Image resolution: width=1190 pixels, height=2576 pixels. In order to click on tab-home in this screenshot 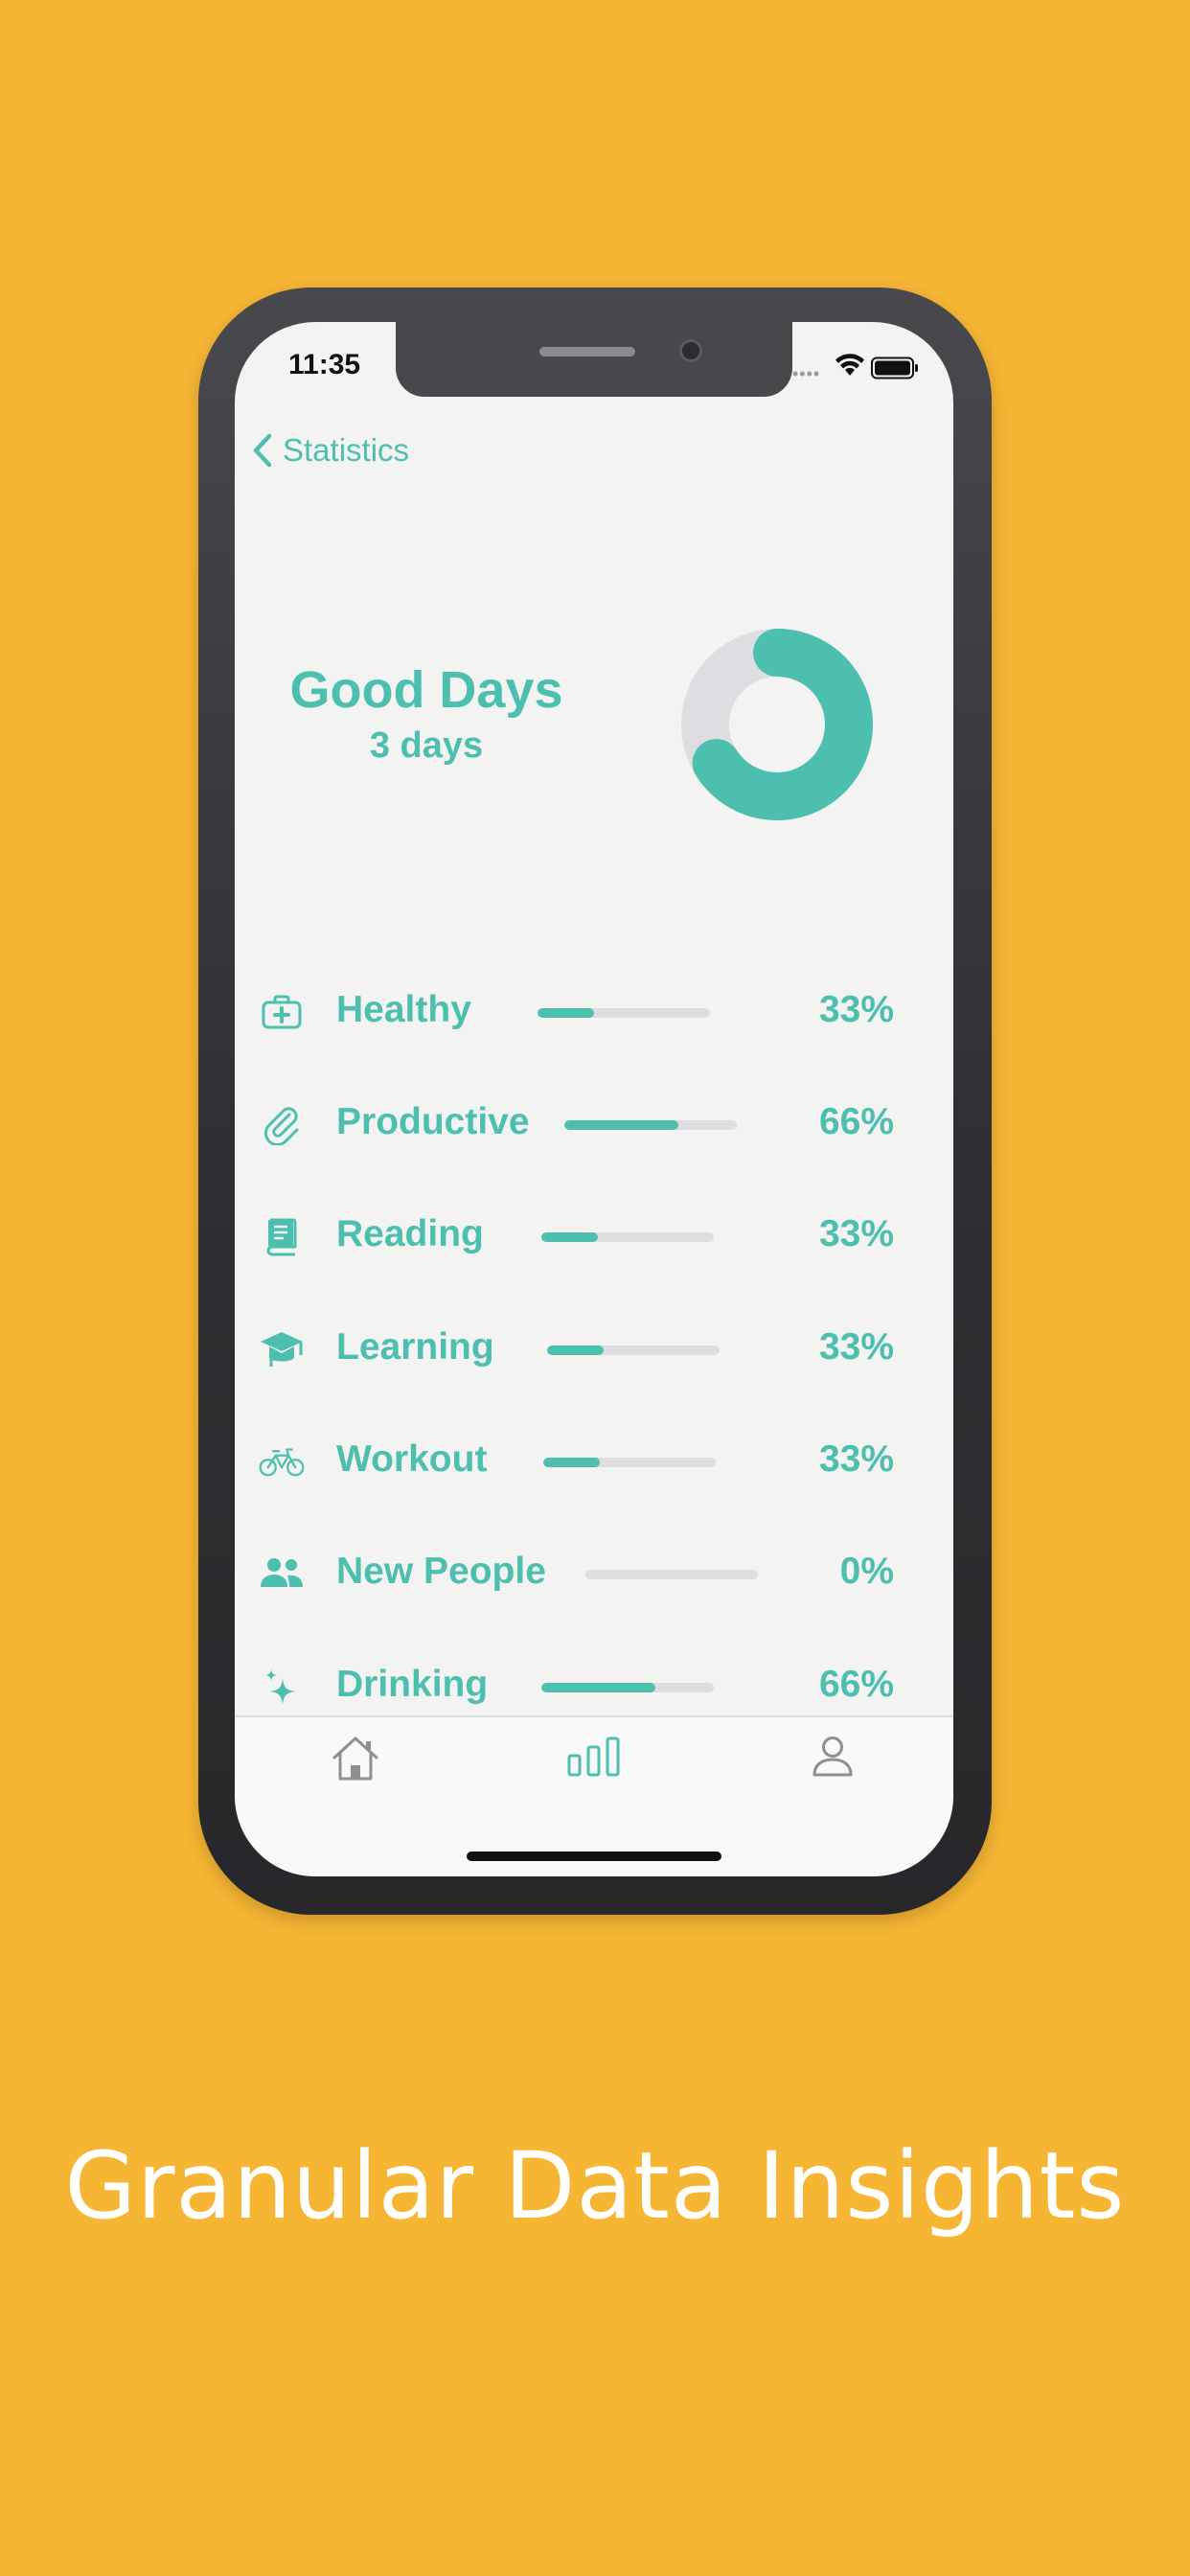, I will do `click(356, 1763)`.